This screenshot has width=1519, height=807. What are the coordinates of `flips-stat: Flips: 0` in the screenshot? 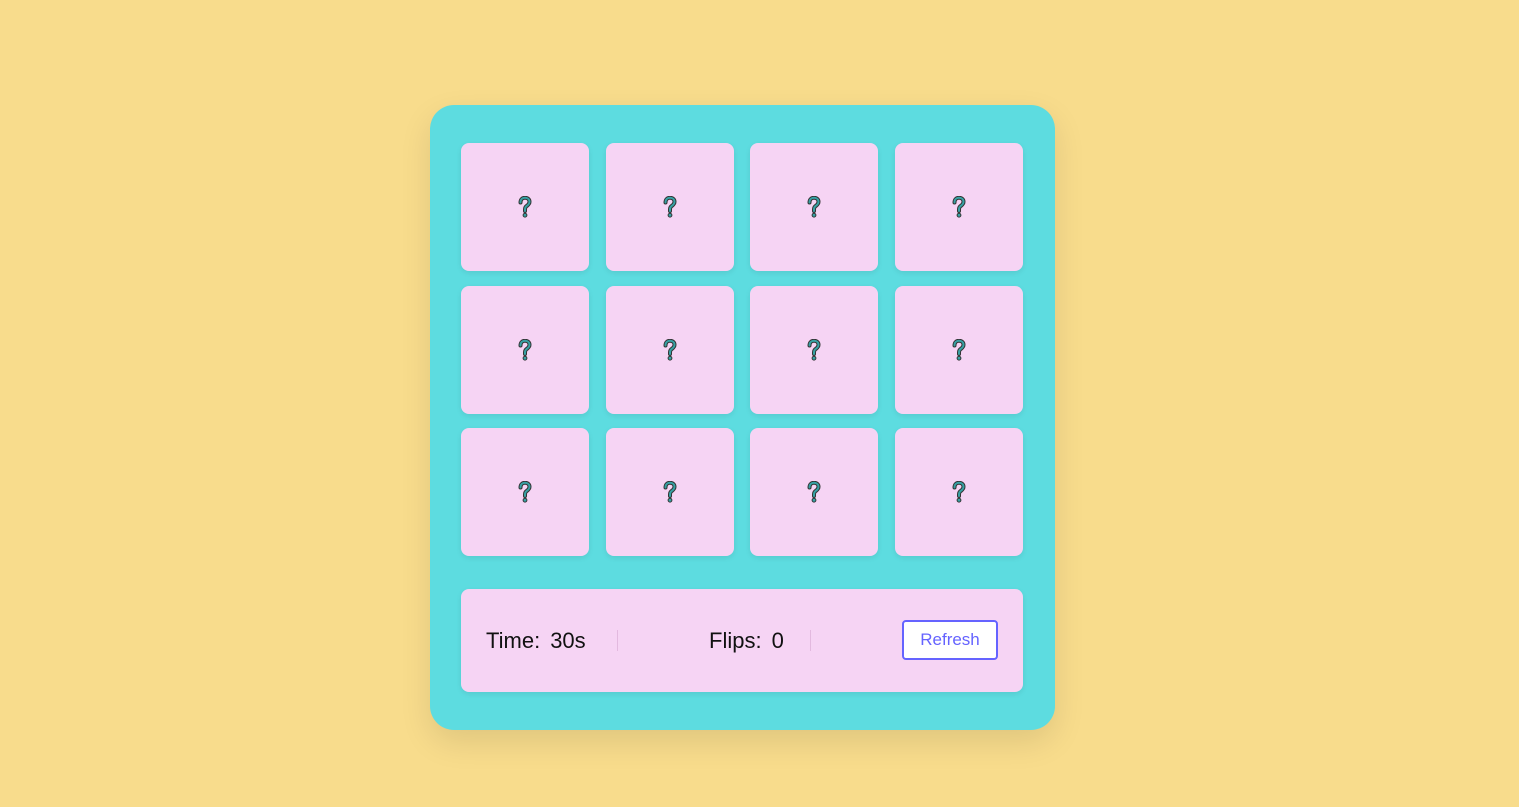 It's located at (746, 640).